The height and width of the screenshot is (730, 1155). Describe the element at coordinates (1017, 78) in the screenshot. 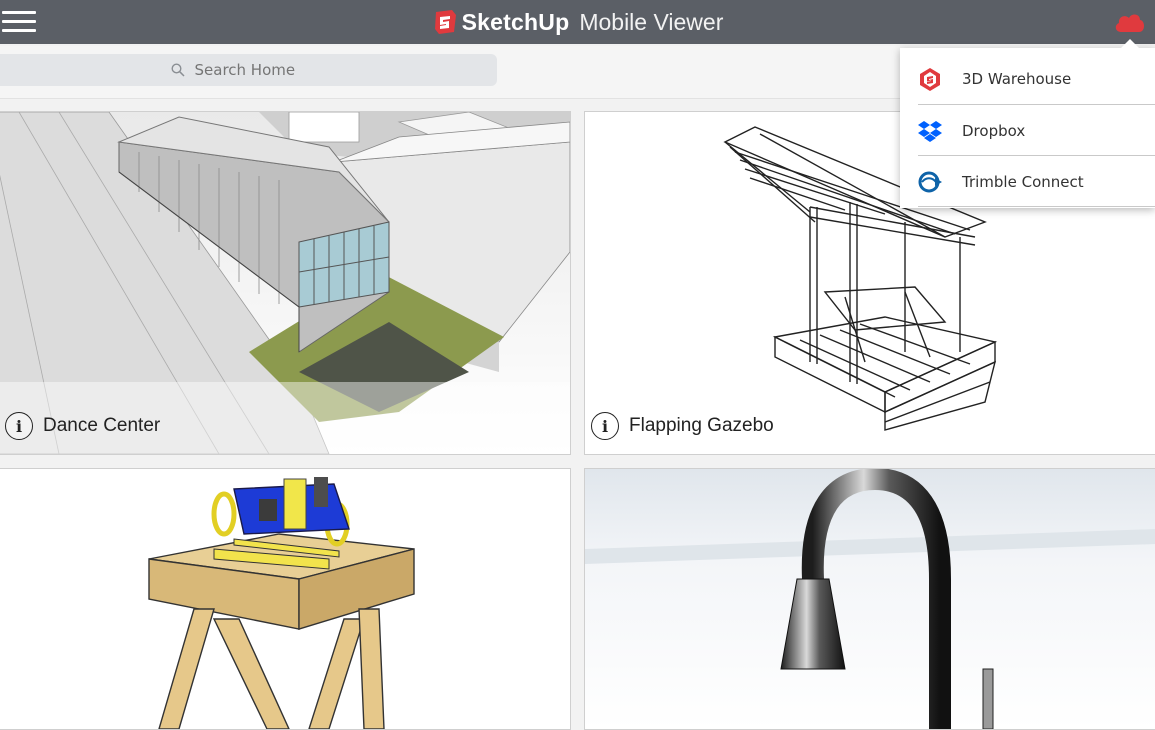

I see `menu-item-label: 3D Warehouse` at that location.